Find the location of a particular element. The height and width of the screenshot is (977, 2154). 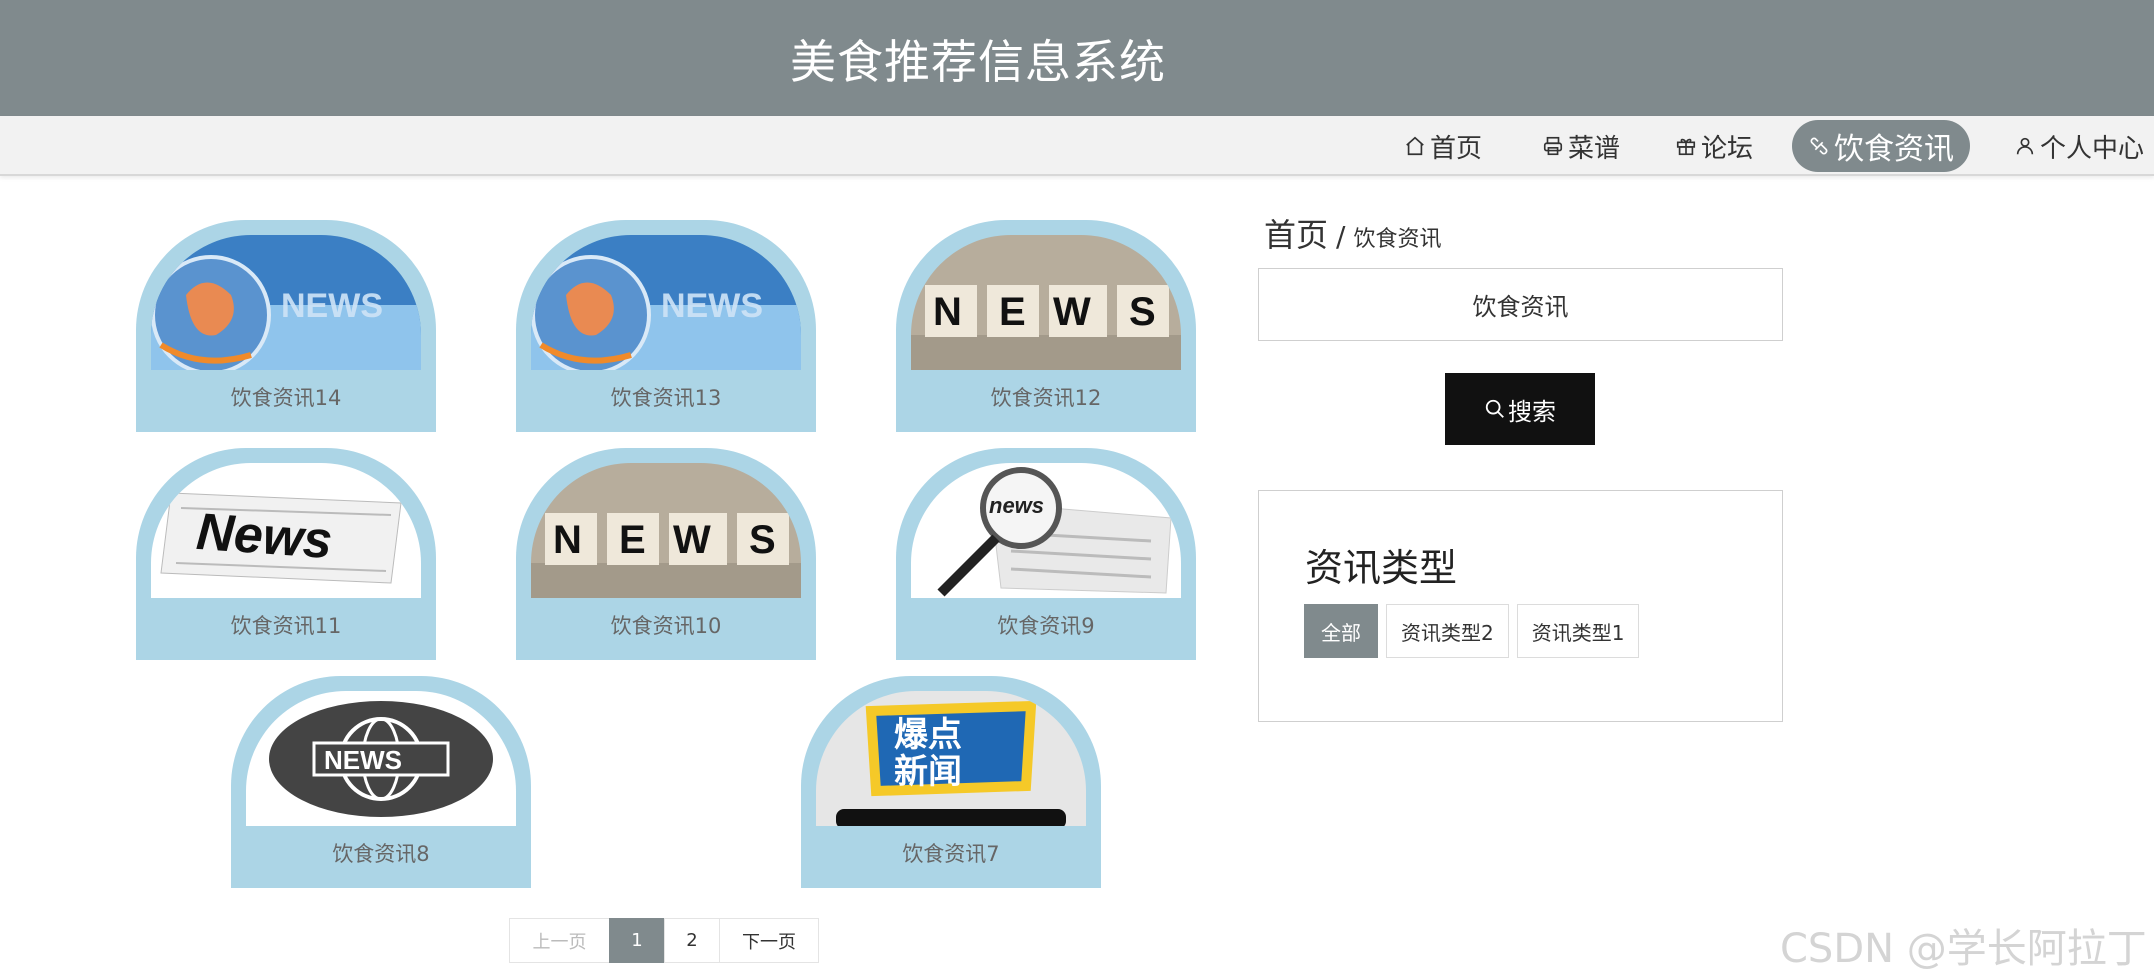

news-card: N E W S 饮食资讯10 is located at coordinates (666, 554).